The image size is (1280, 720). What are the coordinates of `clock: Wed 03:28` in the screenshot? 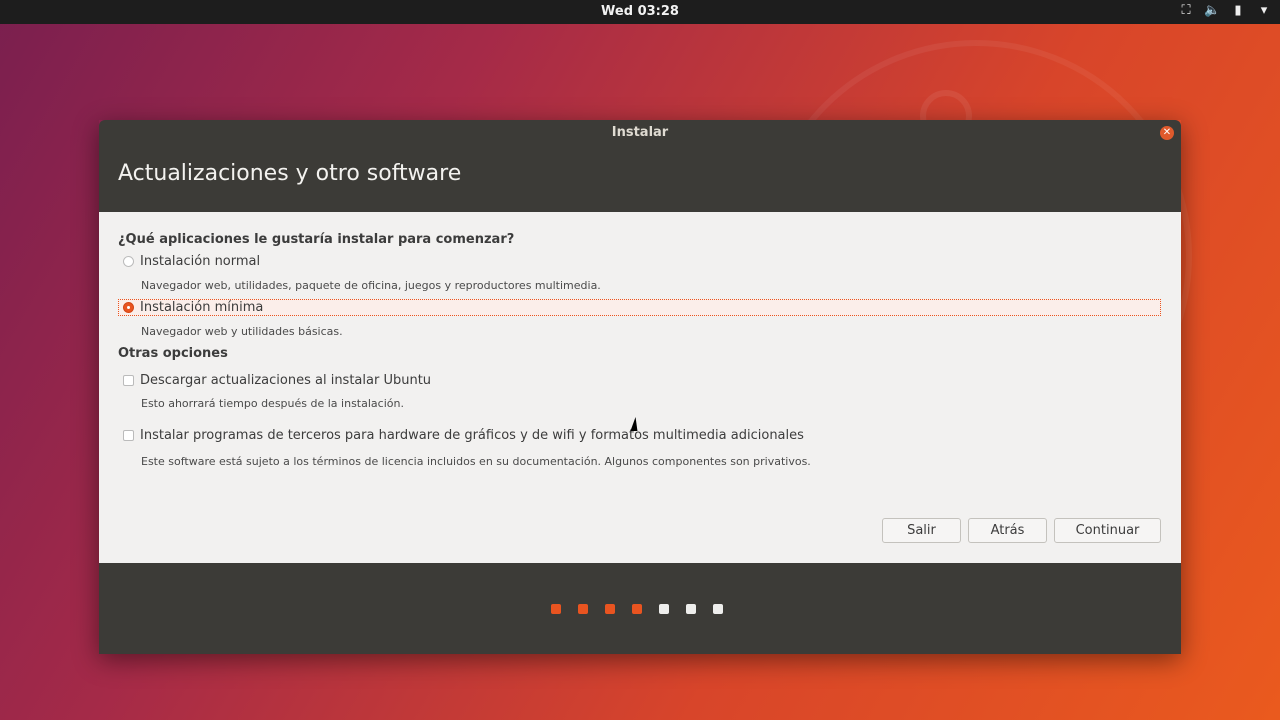 It's located at (640, 11).